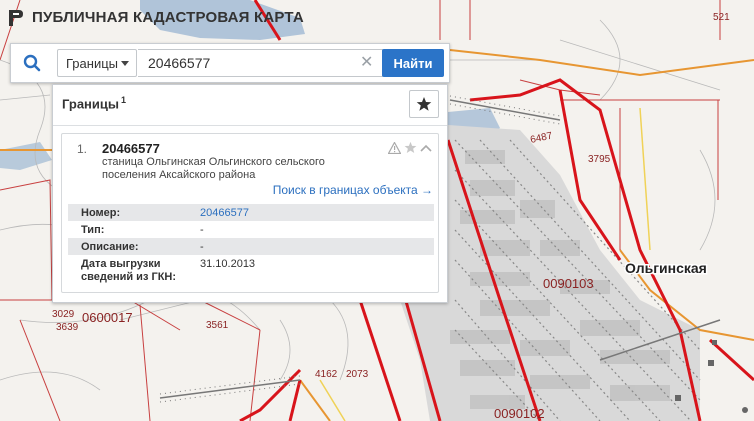  What do you see at coordinates (366, 63) in the screenshot?
I see `clear-icon: ✕` at bounding box center [366, 63].